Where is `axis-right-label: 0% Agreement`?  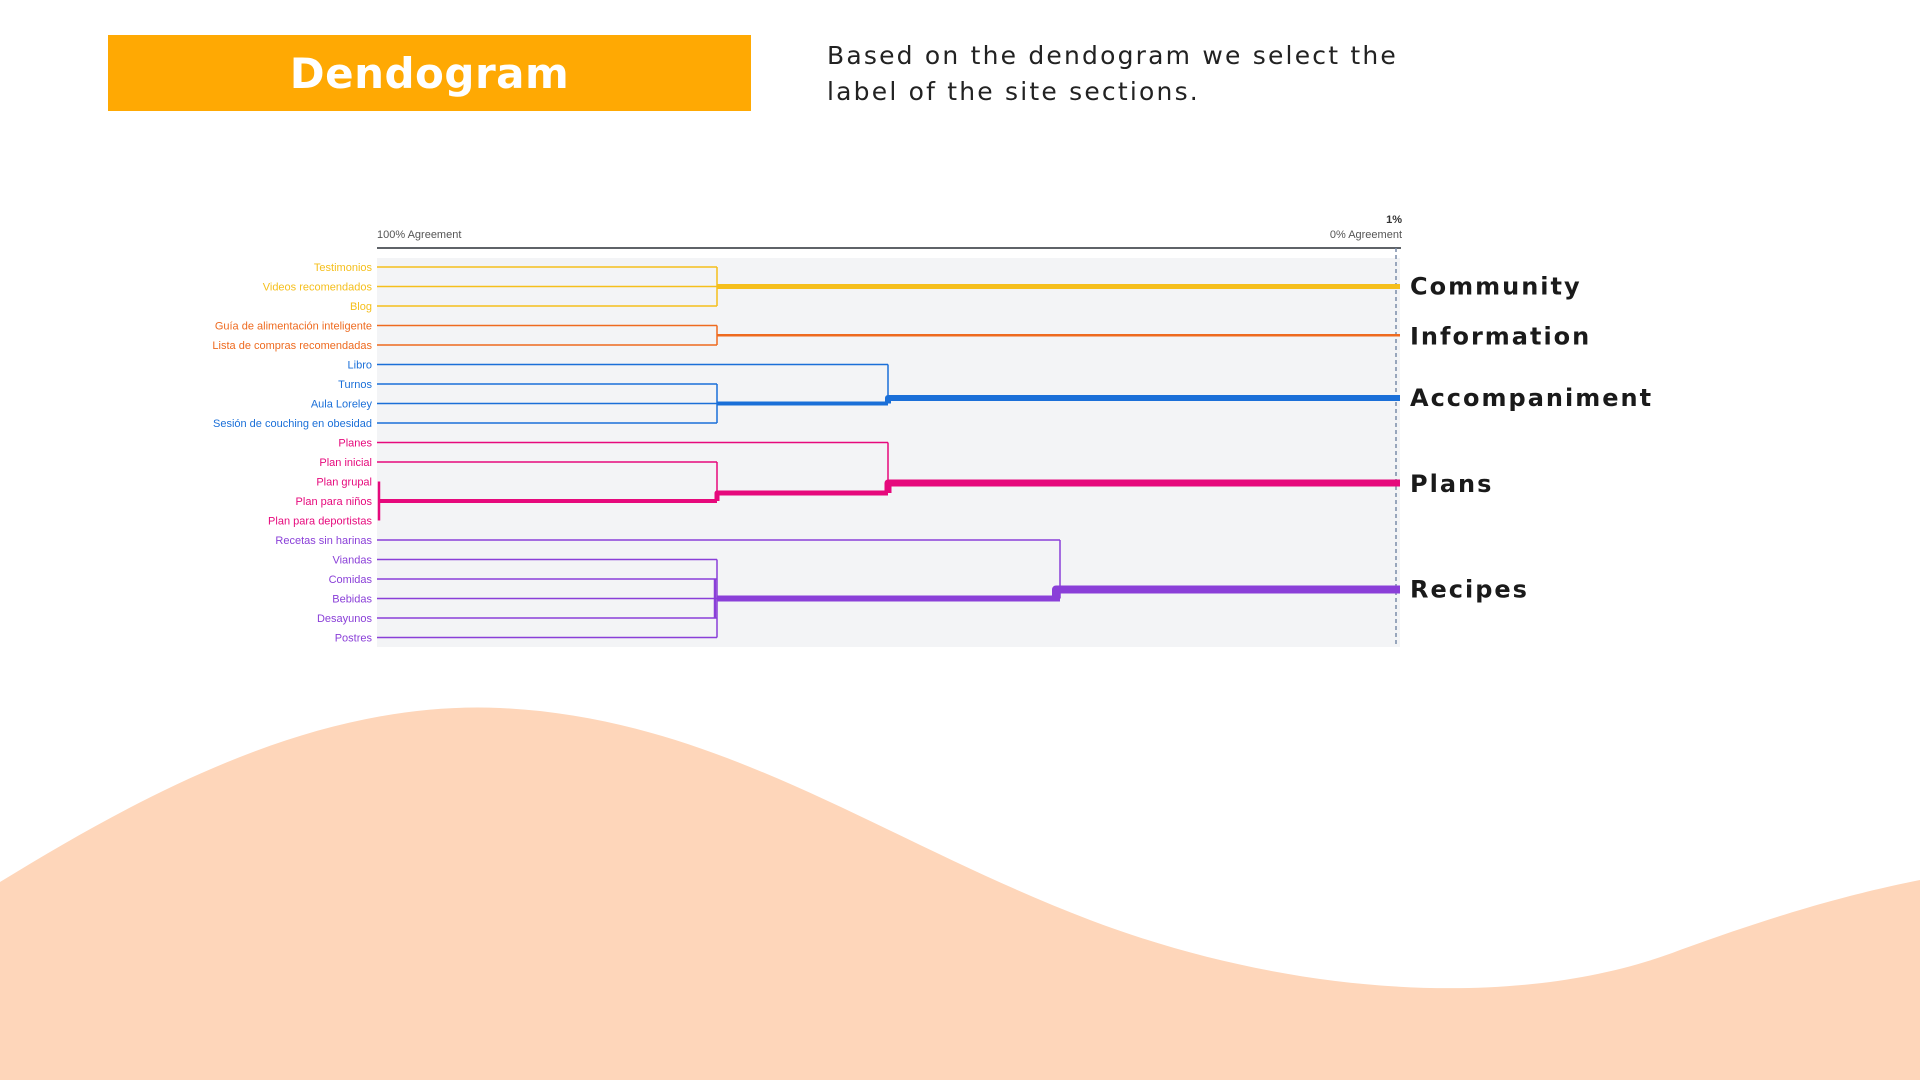 axis-right-label: 0% Agreement is located at coordinates (1366, 235).